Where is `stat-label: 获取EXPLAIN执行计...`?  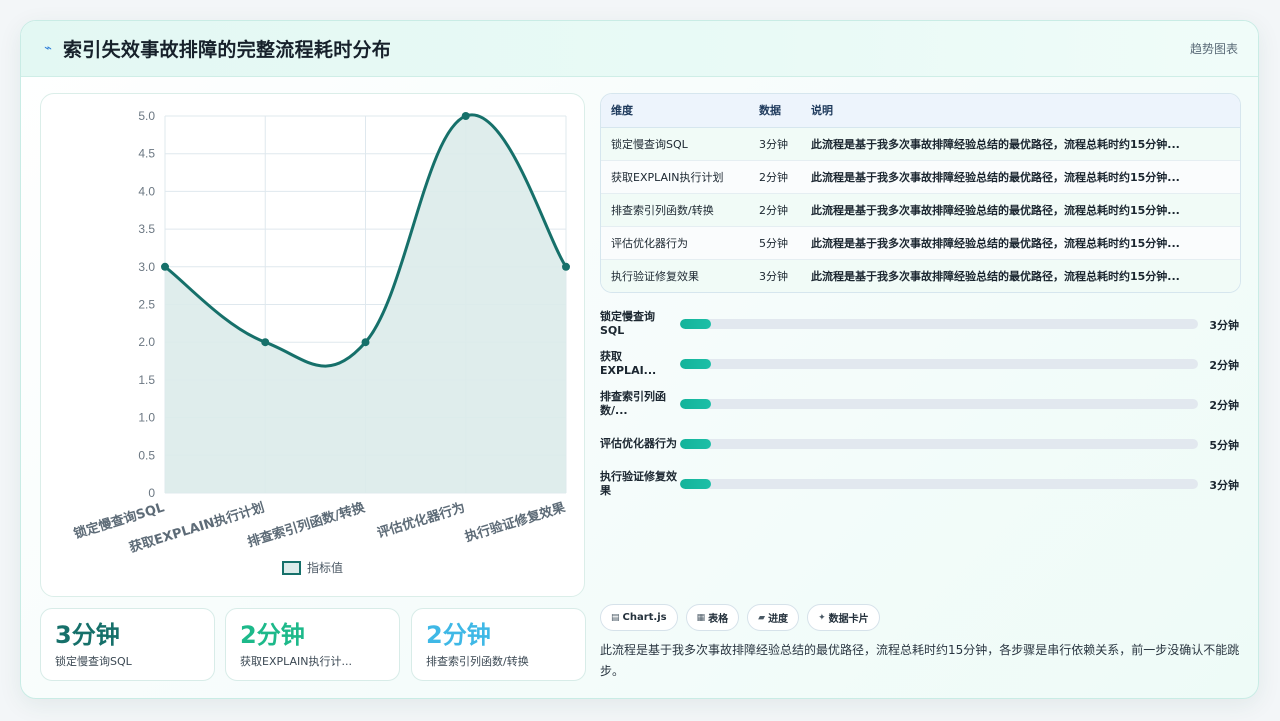 stat-label: 获取EXPLAIN执行计... is located at coordinates (296, 661).